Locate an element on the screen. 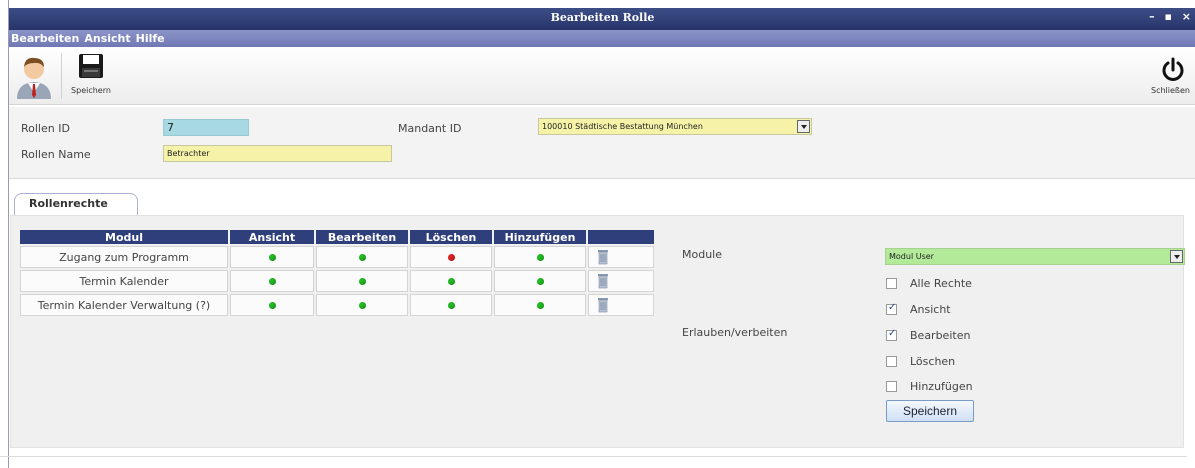 Image resolution: width=1195 pixels, height=468 pixels. mandant-id-select: 100010 Städtische Bestattung München is located at coordinates (675, 126).